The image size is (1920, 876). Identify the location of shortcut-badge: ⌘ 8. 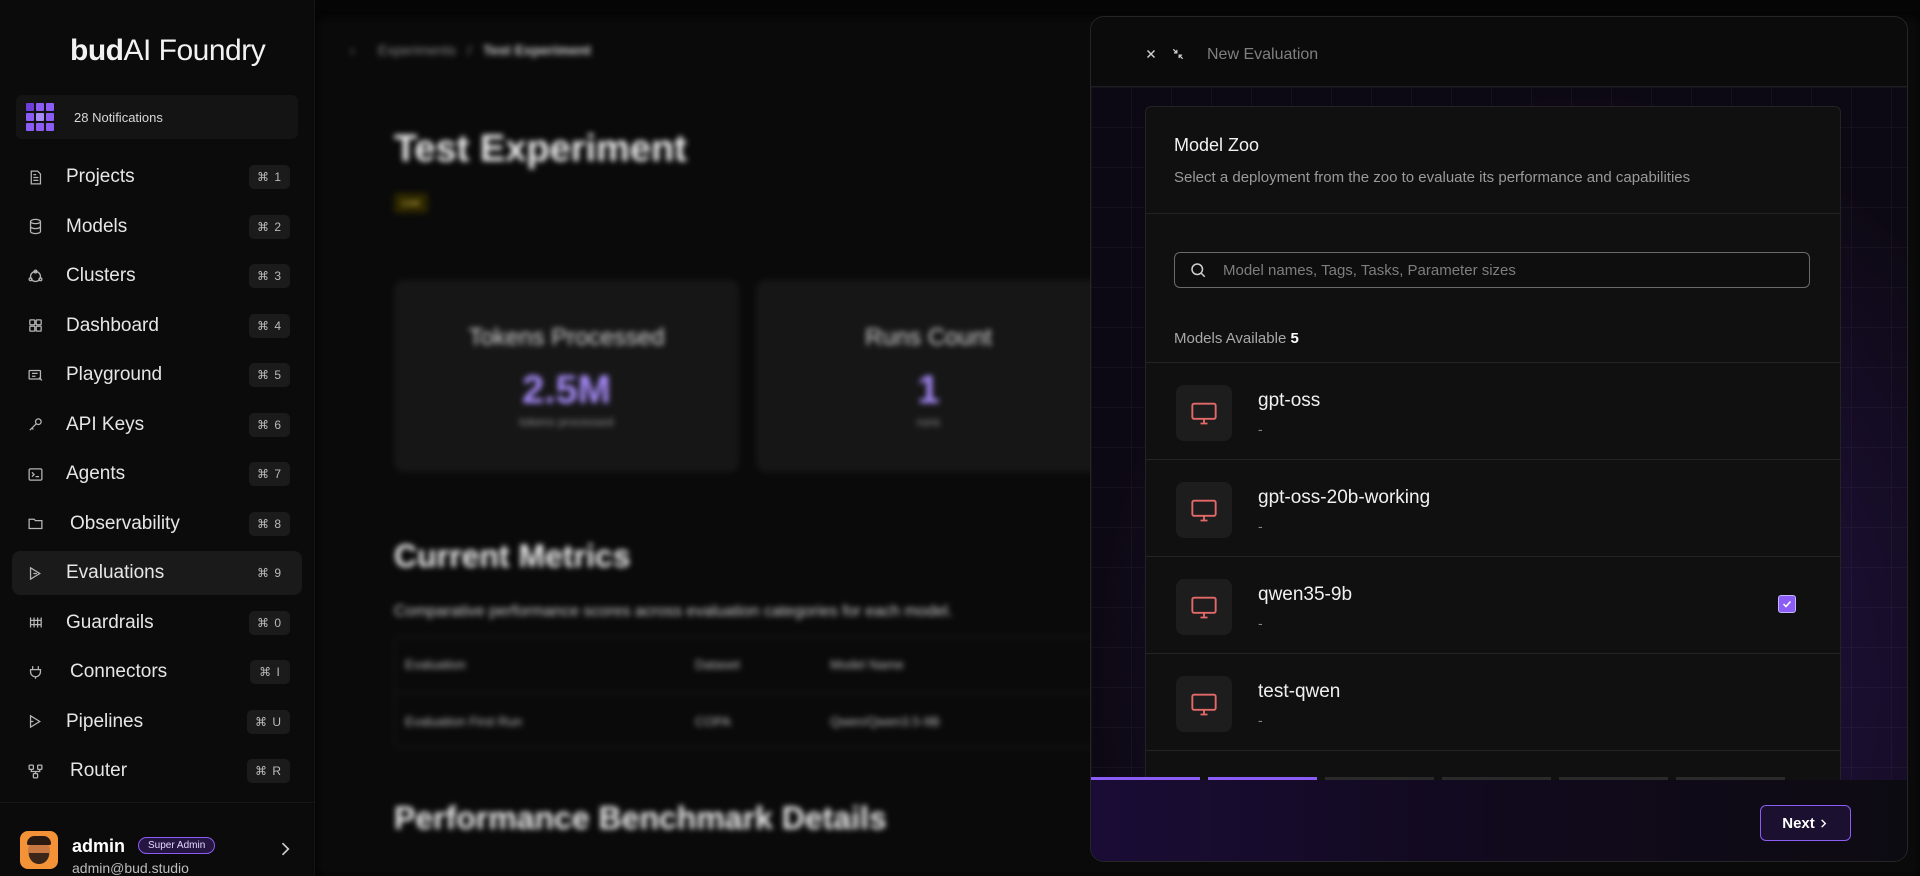
(269, 523).